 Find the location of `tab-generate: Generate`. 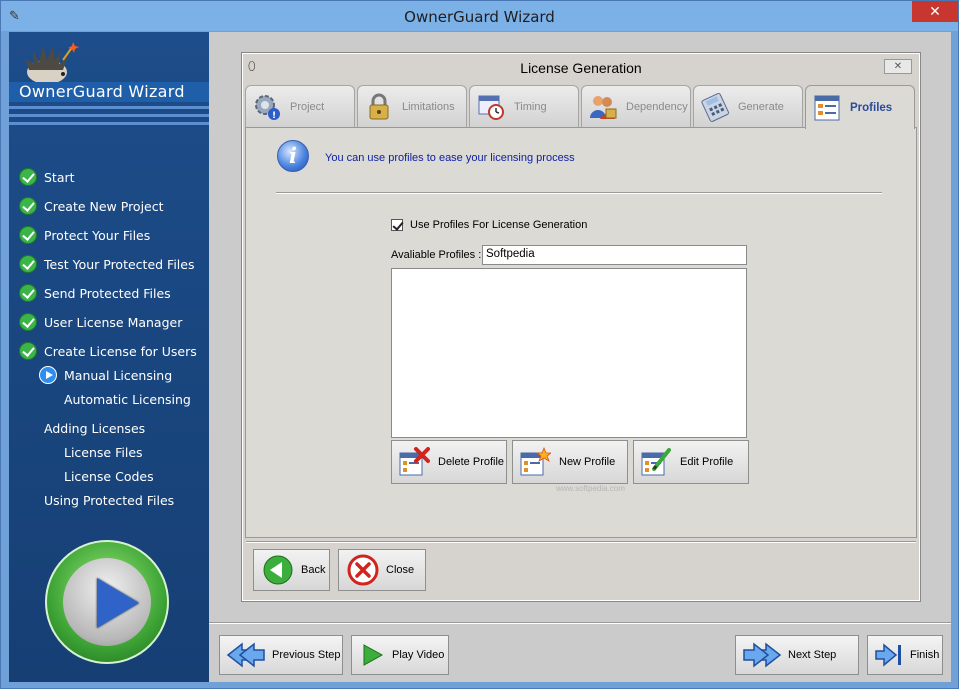

tab-generate: Generate is located at coordinates (748, 106).